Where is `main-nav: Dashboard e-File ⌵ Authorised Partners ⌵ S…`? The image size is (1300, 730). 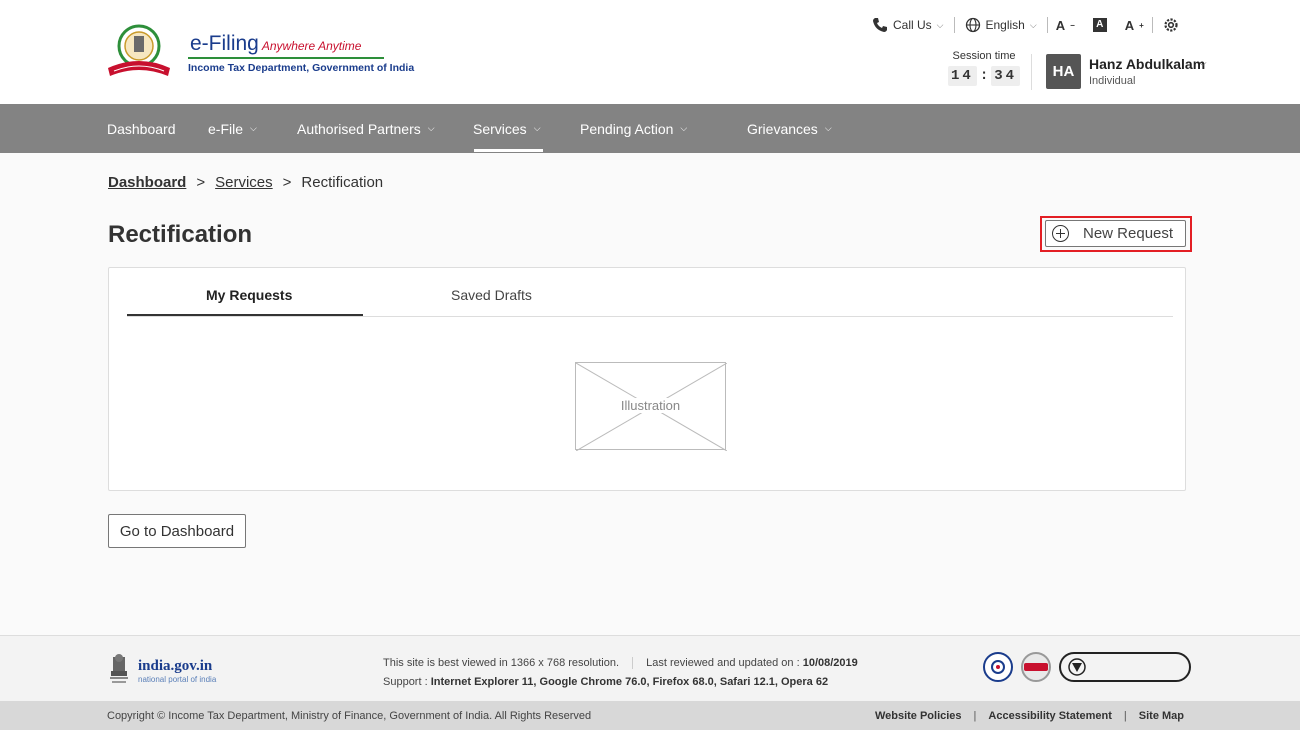 main-nav: Dashboard e-File ⌵ Authorised Partners ⌵ S… is located at coordinates (650, 128).